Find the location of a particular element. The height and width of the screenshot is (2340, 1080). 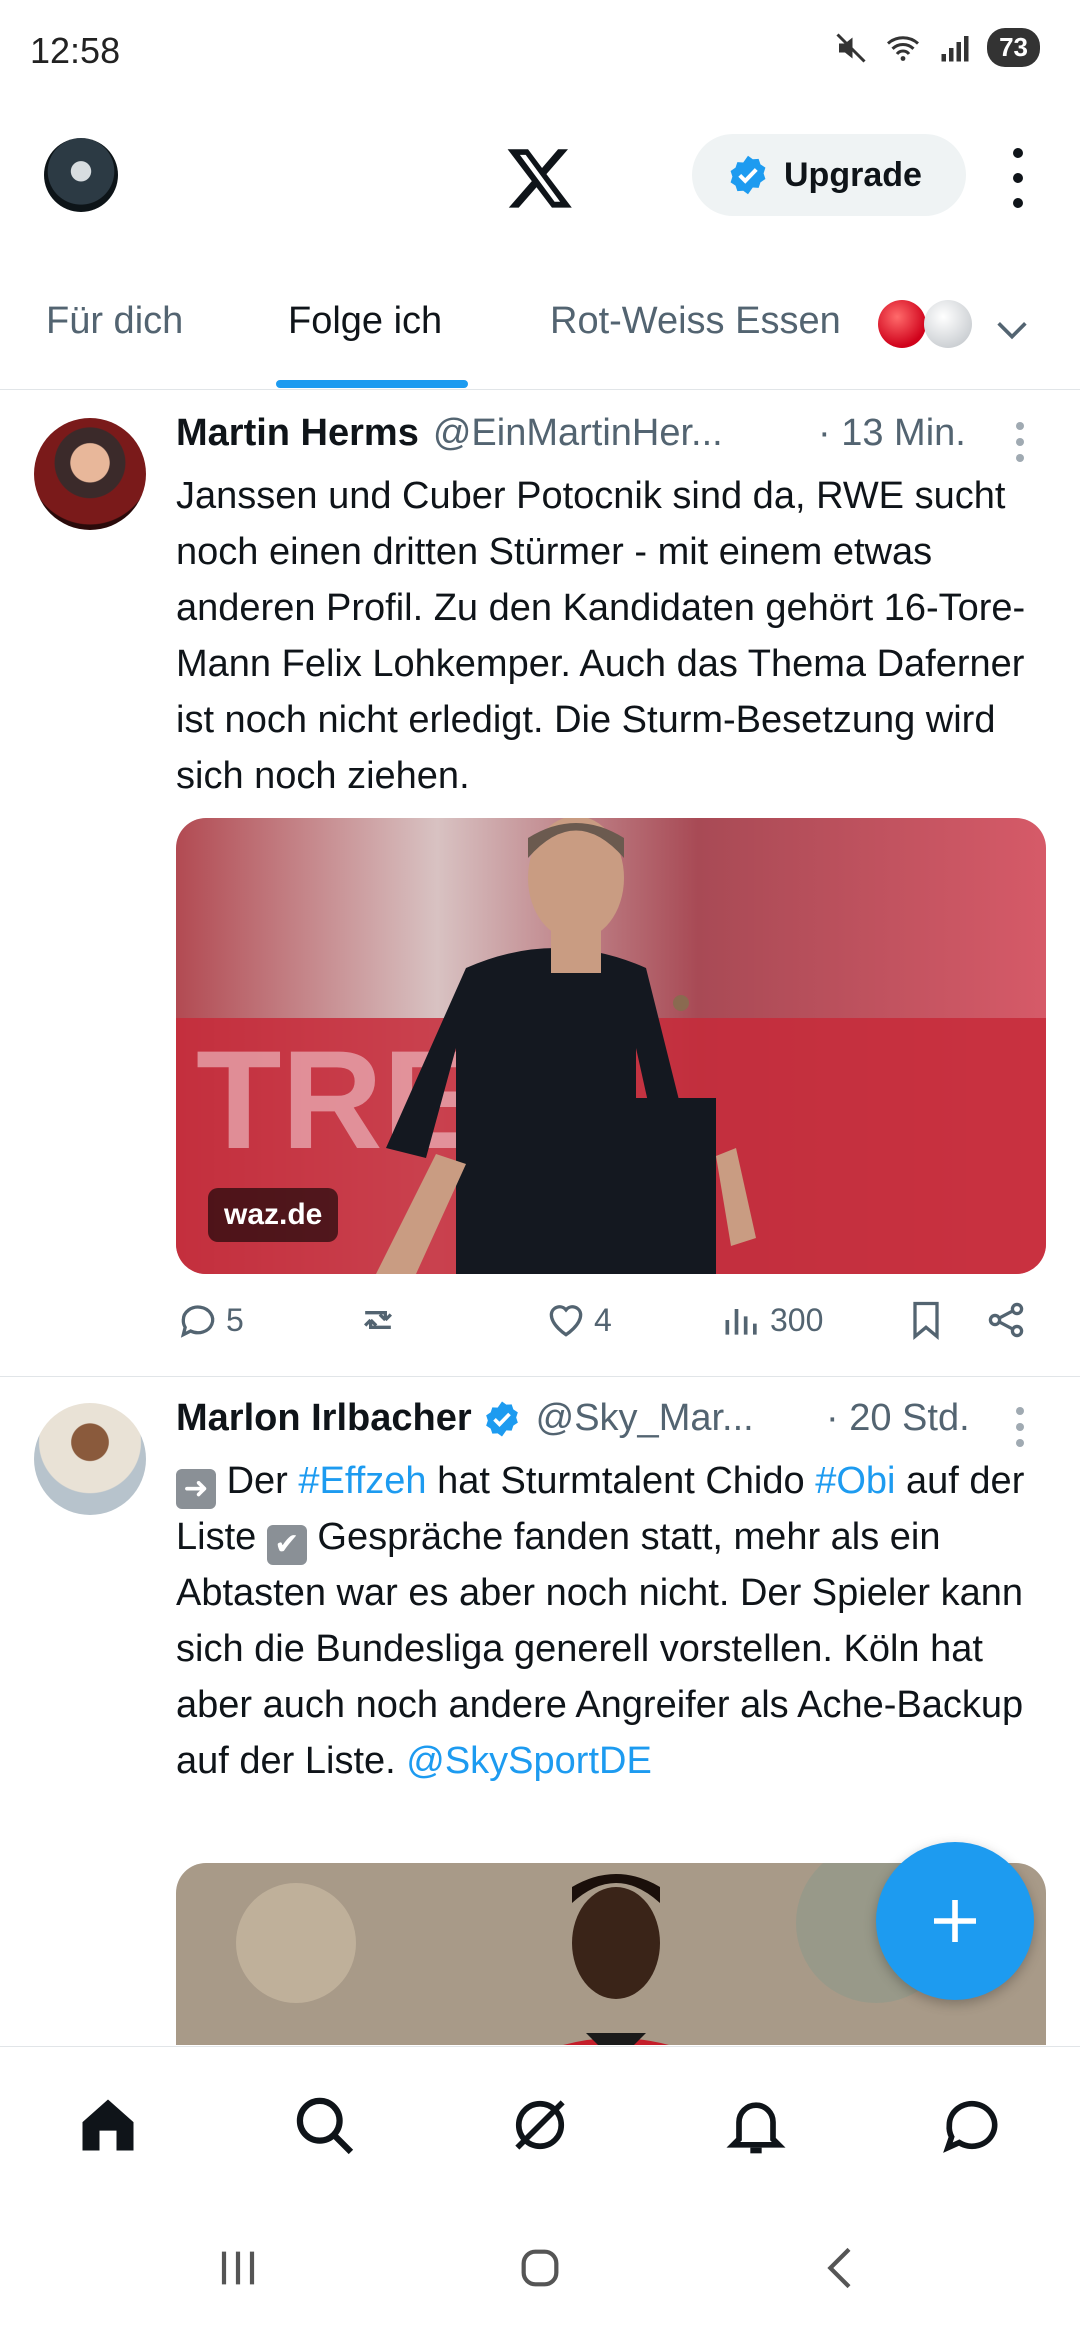

search-icon is located at coordinates (324, 2125).